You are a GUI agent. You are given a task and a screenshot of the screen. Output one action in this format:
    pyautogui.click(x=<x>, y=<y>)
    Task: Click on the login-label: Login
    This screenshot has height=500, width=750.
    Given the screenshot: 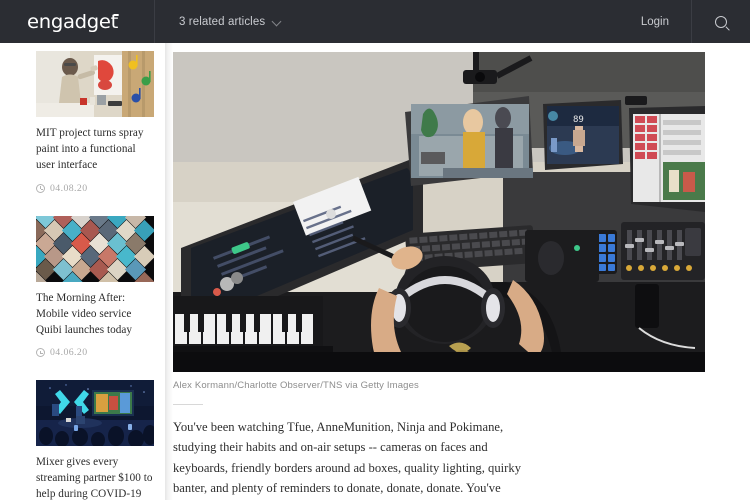 What is the action you would take?
    pyautogui.click(x=654, y=21)
    